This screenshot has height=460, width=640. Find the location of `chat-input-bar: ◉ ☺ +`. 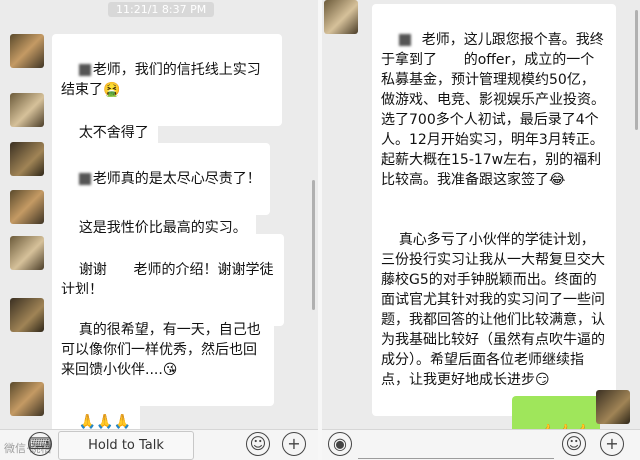

chat-input-bar: ◉ ☺ + is located at coordinates (481, 444).